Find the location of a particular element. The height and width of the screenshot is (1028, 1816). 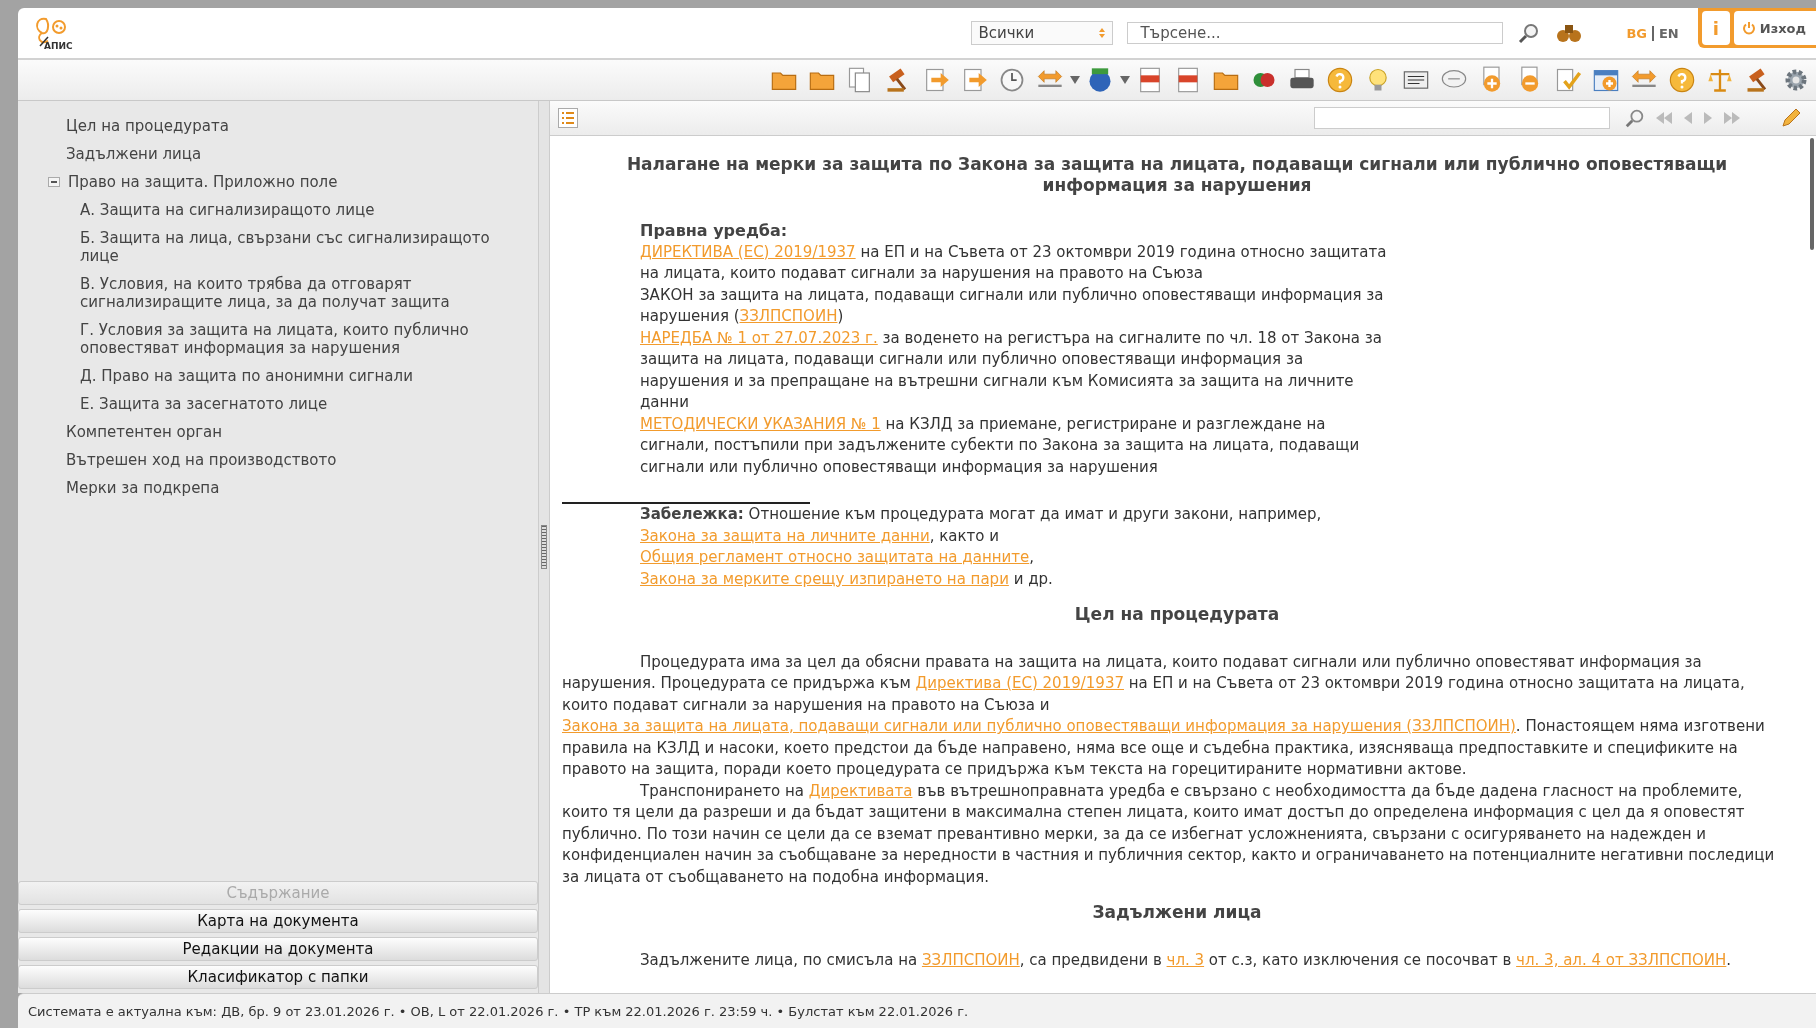

document-title: Налагане на мерки за защита по Закона за защита на лицата, подаващи сигнали или публично оповестяващи информация за нарушения is located at coordinates (1177, 175).